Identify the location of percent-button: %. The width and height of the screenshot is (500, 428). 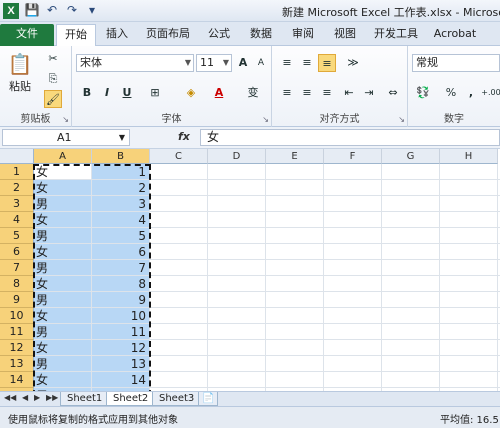
(451, 93).